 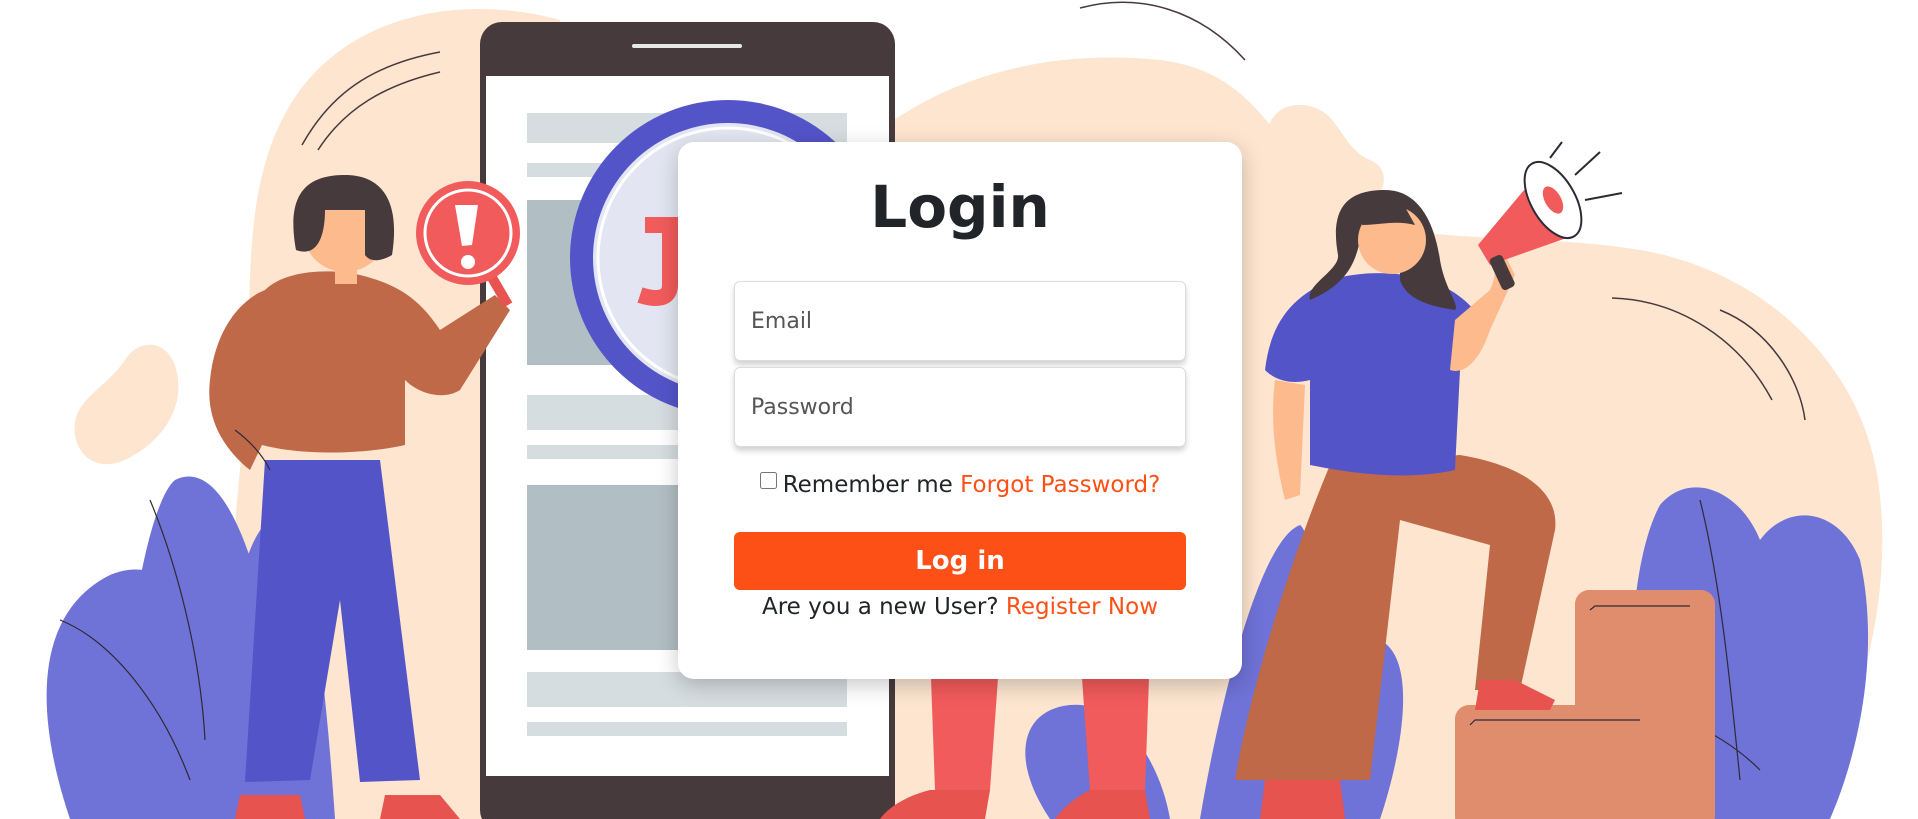 I want to click on login-button: Log in, so click(x=960, y=561).